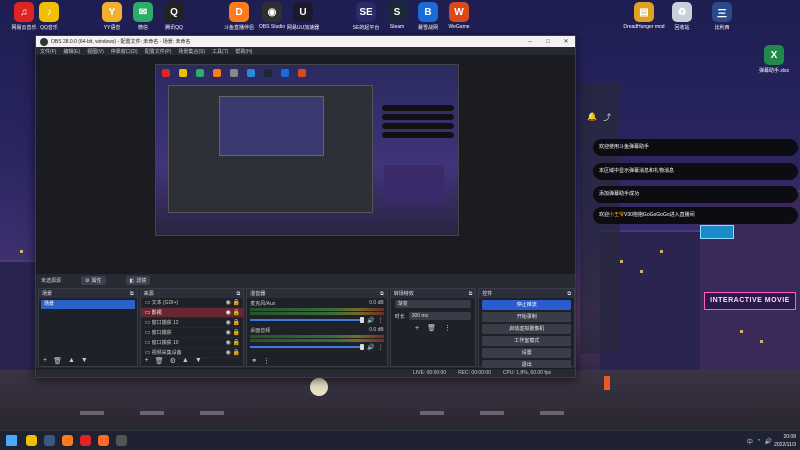  What do you see at coordinates (124, 51) in the screenshot?
I see `menu-item: 停靠窗口(D)` at bounding box center [124, 51].